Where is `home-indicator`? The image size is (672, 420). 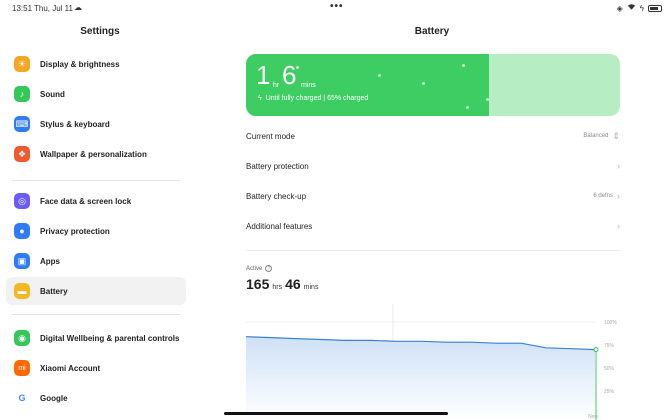 home-indicator is located at coordinates (336, 413).